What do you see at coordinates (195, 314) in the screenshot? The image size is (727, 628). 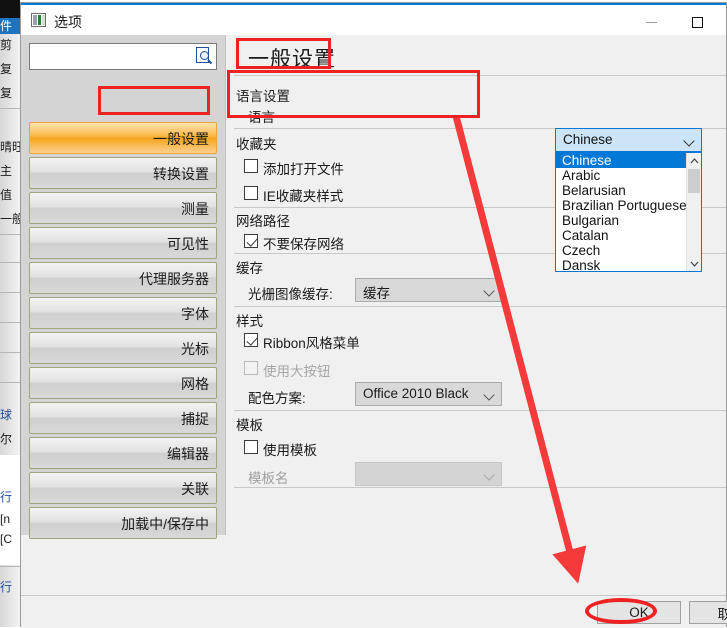 I see `sidebar-item-label: 字体` at bounding box center [195, 314].